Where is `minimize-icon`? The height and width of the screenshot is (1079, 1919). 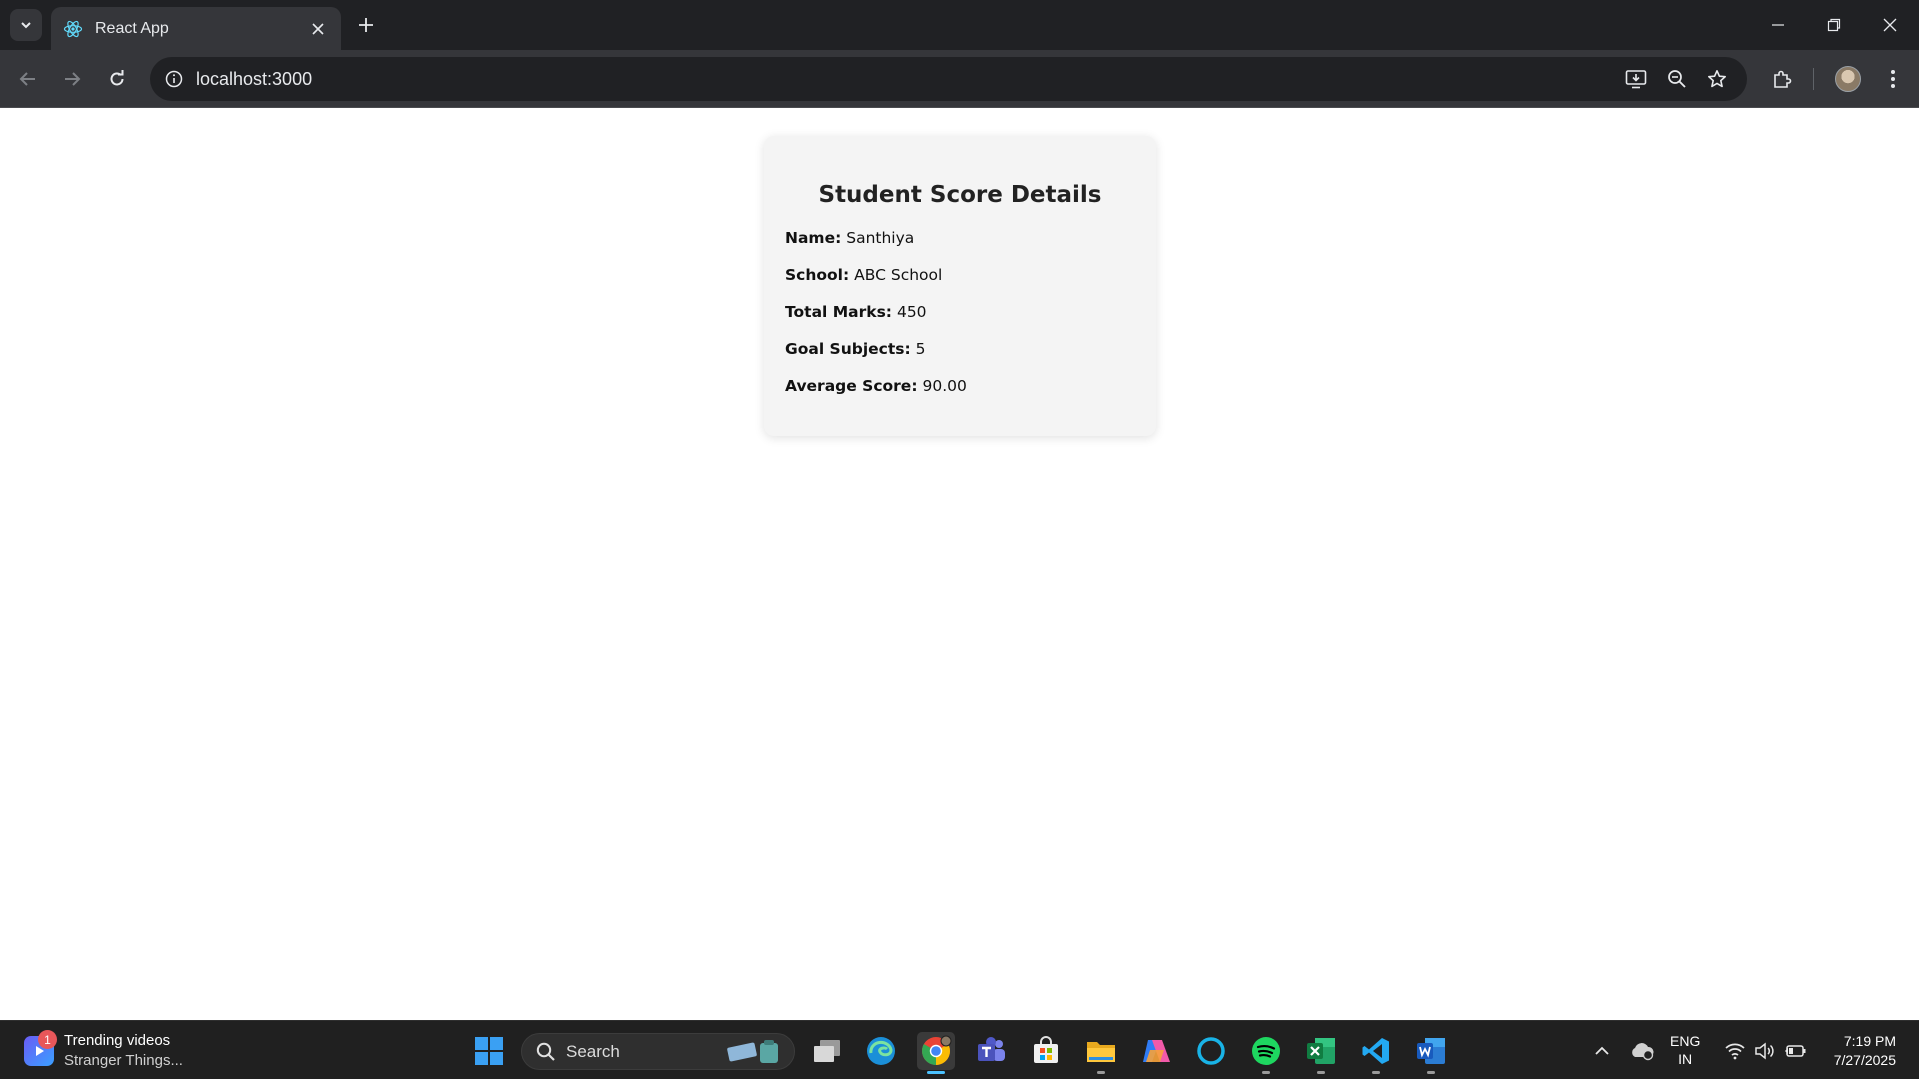
minimize-icon is located at coordinates (1778, 25).